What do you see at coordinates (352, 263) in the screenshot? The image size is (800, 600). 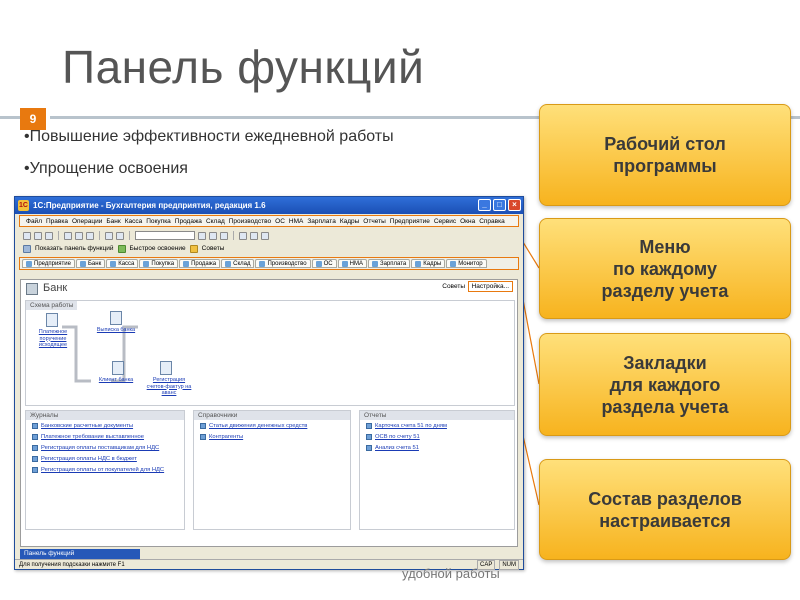 I see `tab-nma: НМА` at bounding box center [352, 263].